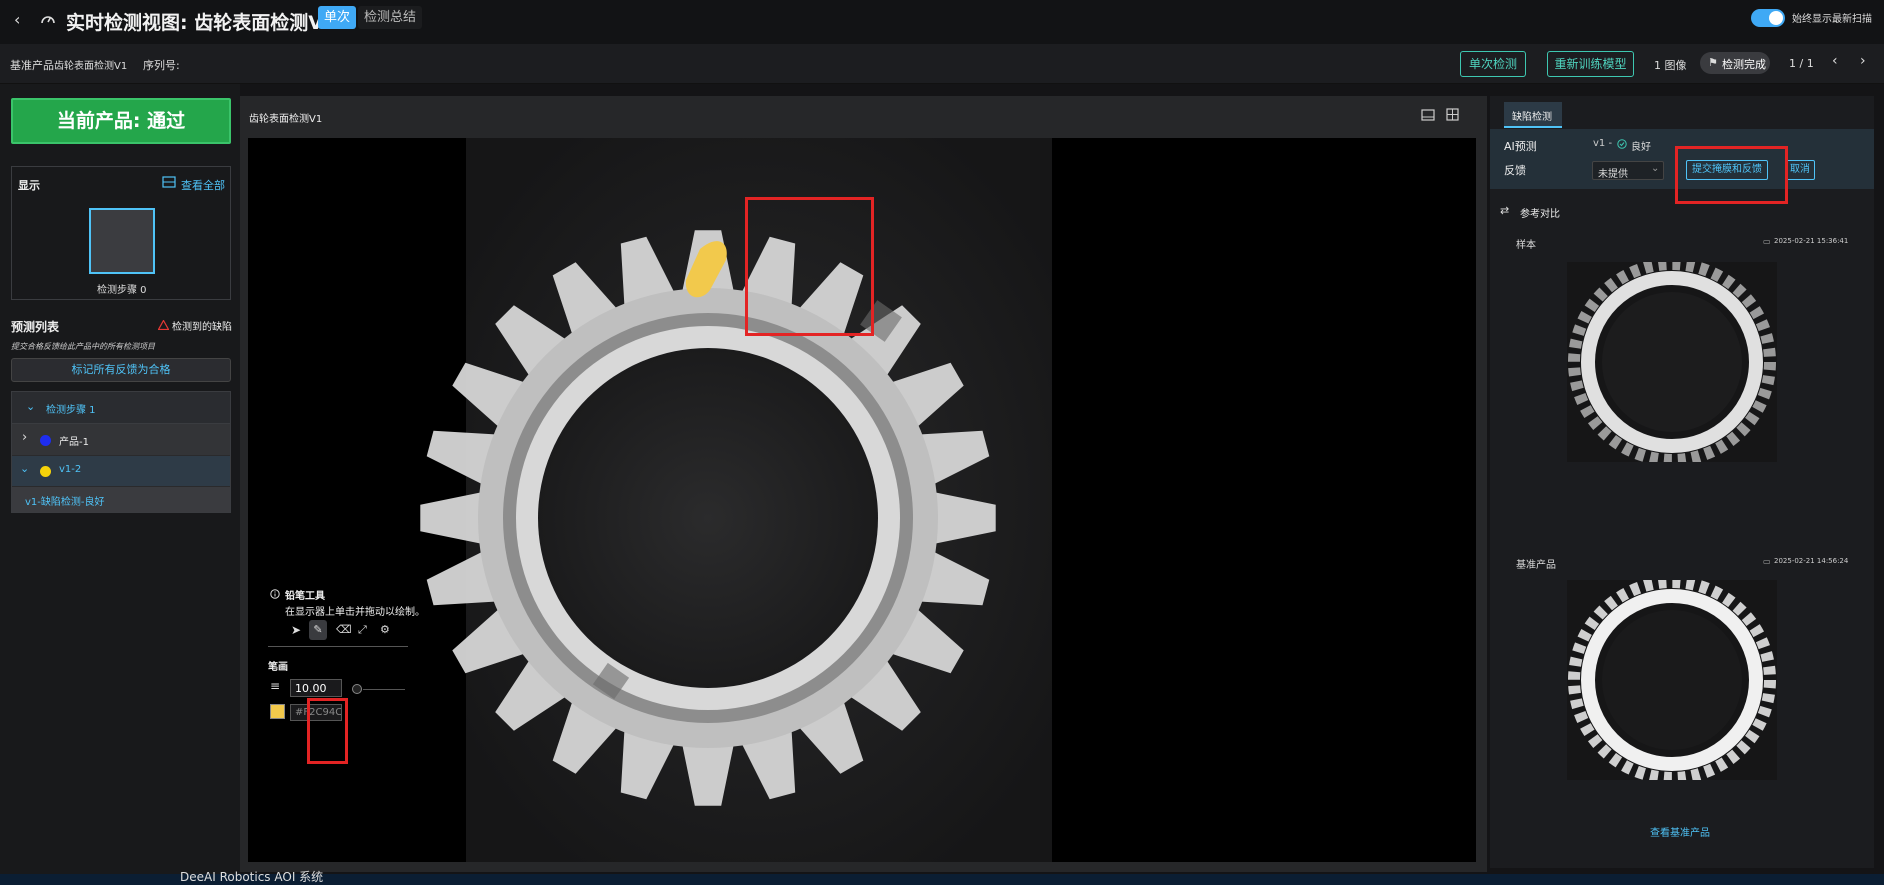 The width and height of the screenshot is (1884, 885). What do you see at coordinates (169, 182) in the screenshot?
I see `grid-view-icon` at bounding box center [169, 182].